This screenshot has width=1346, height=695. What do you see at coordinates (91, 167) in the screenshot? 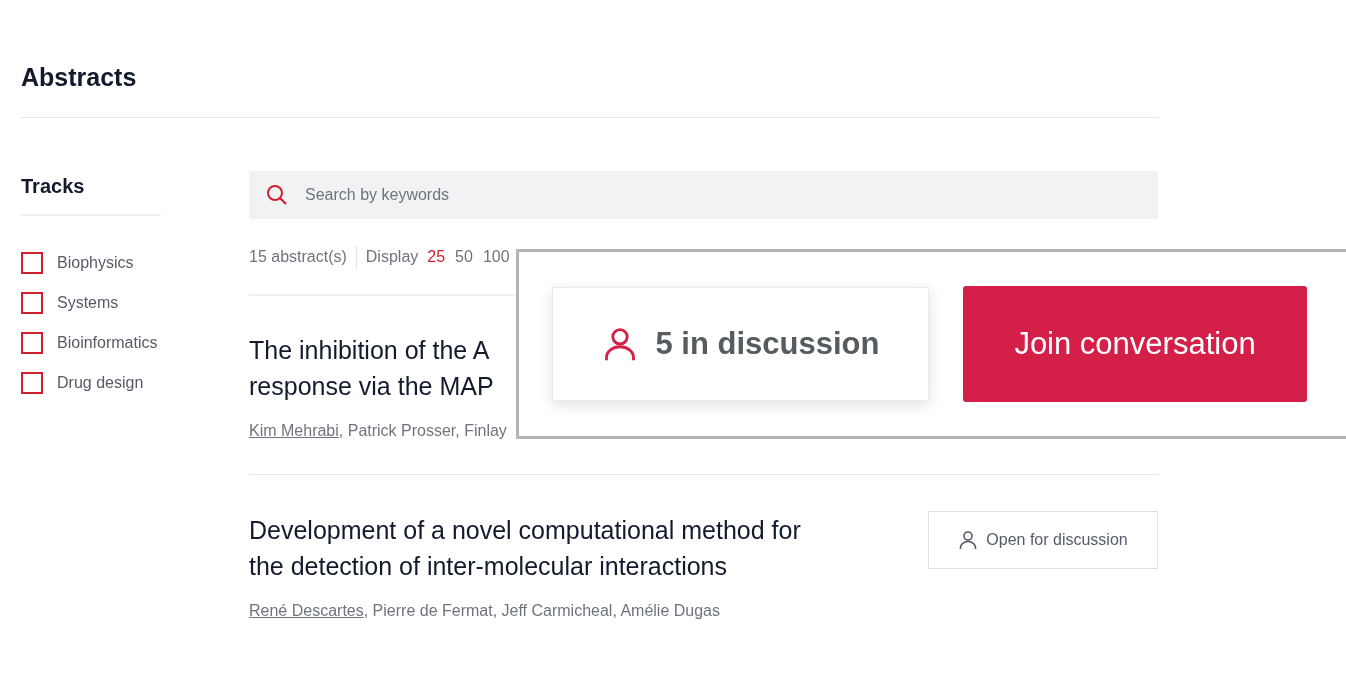
I see `sidebar-title: Tracks` at bounding box center [91, 167].